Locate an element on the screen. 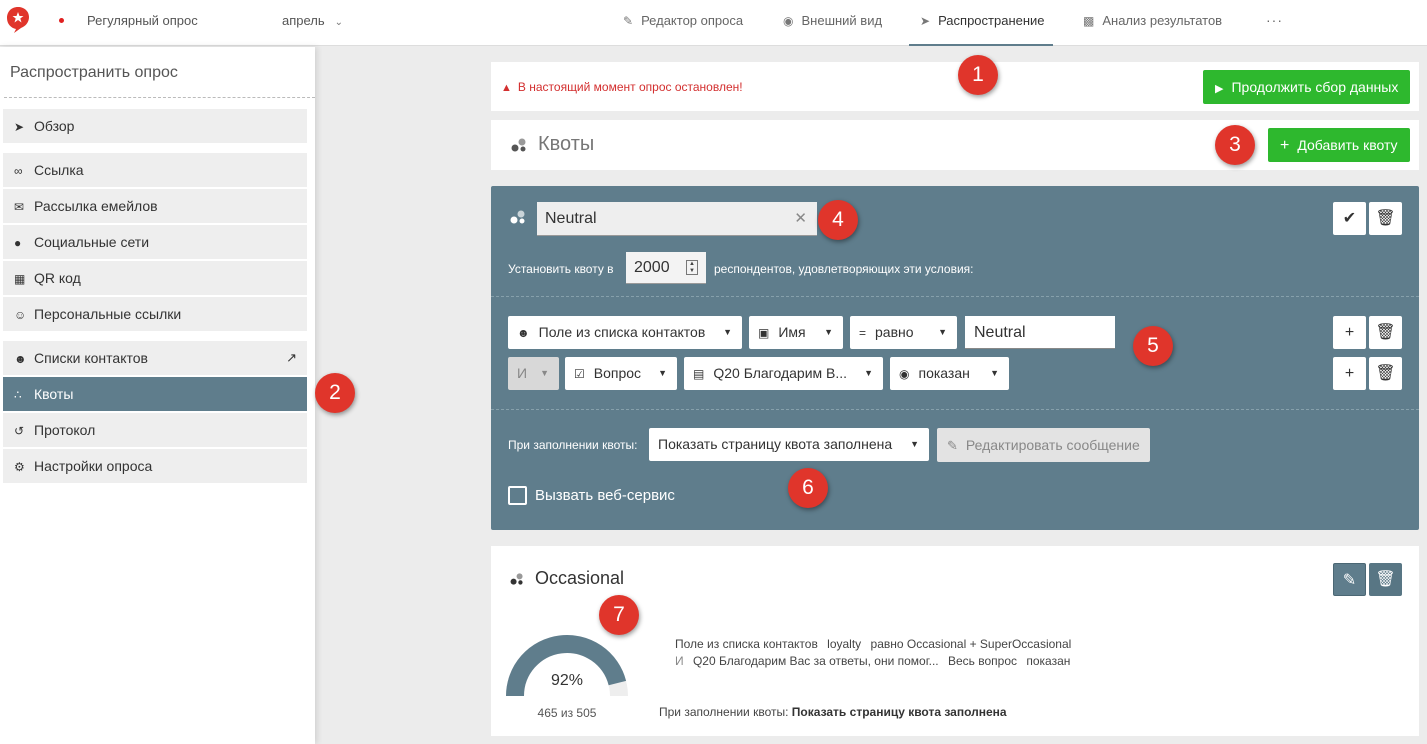 The width and height of the screenshot is (1427, 744). condition-field-select: ☻ Поле из списка контактов ▼ is located at coordinates (625, 332).